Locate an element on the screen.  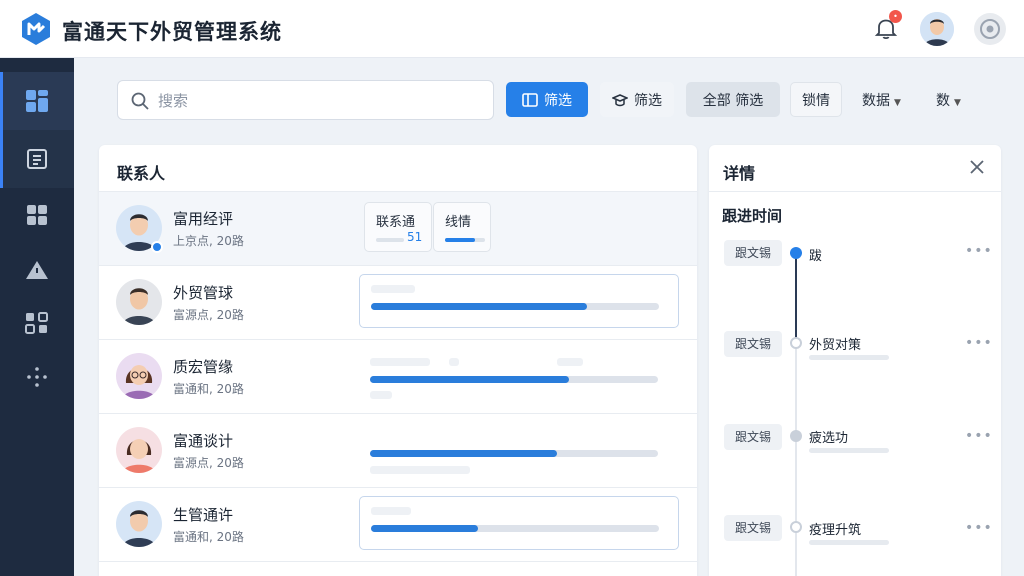
sidebar-item-documents is located at coordinates (37, 159).